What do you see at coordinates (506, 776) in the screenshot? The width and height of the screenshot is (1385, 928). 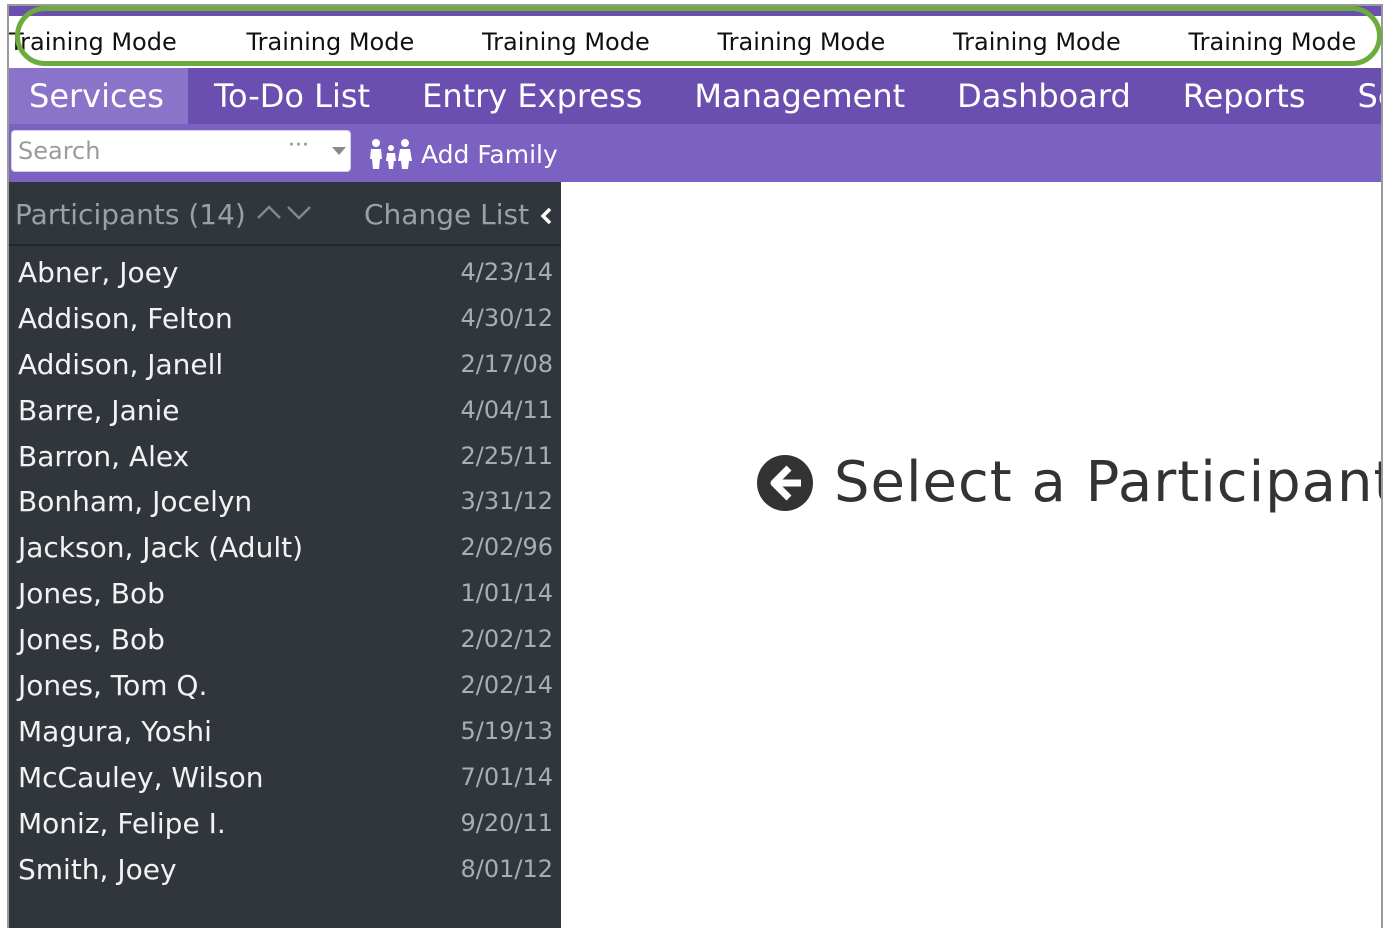 I see `participant-date: 7/01/14` at bounding box center [506, 776].